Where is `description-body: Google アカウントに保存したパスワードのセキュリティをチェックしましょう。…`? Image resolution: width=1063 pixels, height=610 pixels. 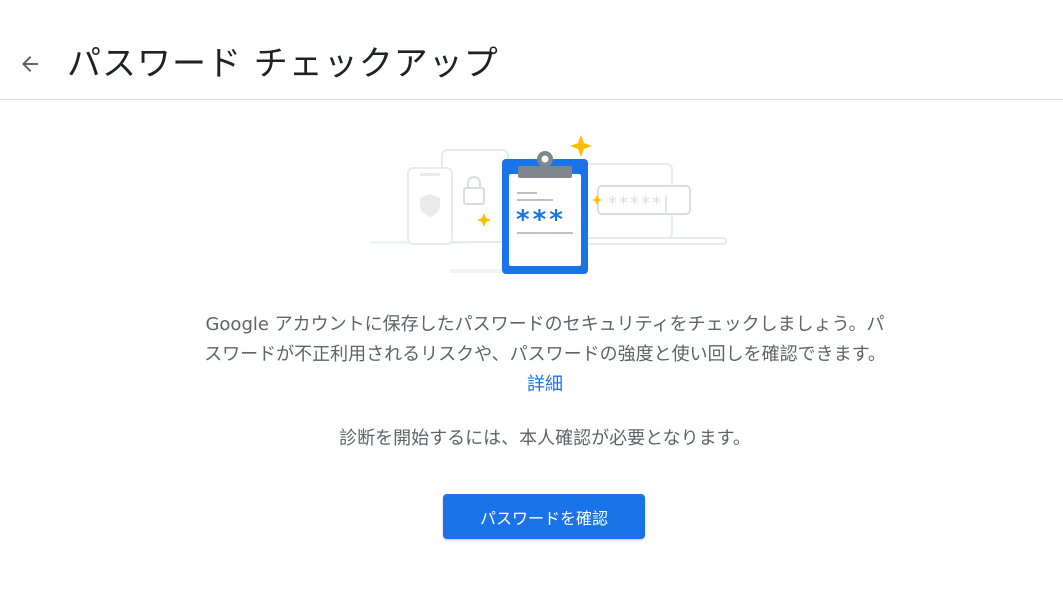
description-body: Google アカウントに保存したパスワードのセキュリティをチェックしましょう。… is located at coordinates (545, 339).